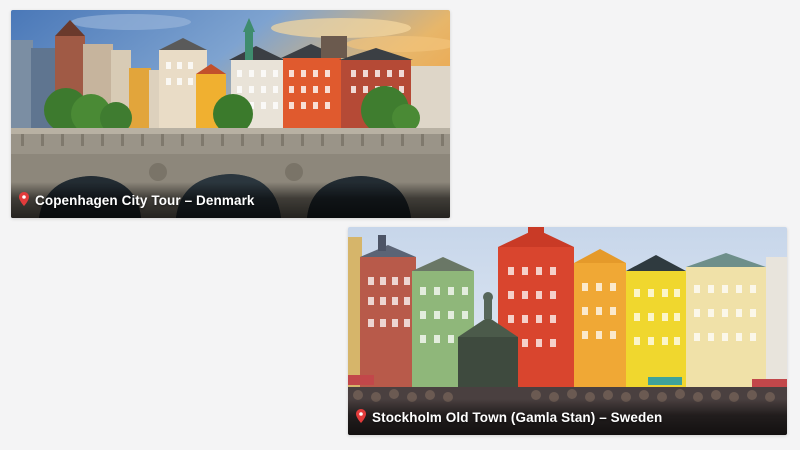  Describe the element at coordinates (517, 417) in the screenshot. I see `card-title: Stockholm Old Town (Gamla Stan) – Sweden` at that location.